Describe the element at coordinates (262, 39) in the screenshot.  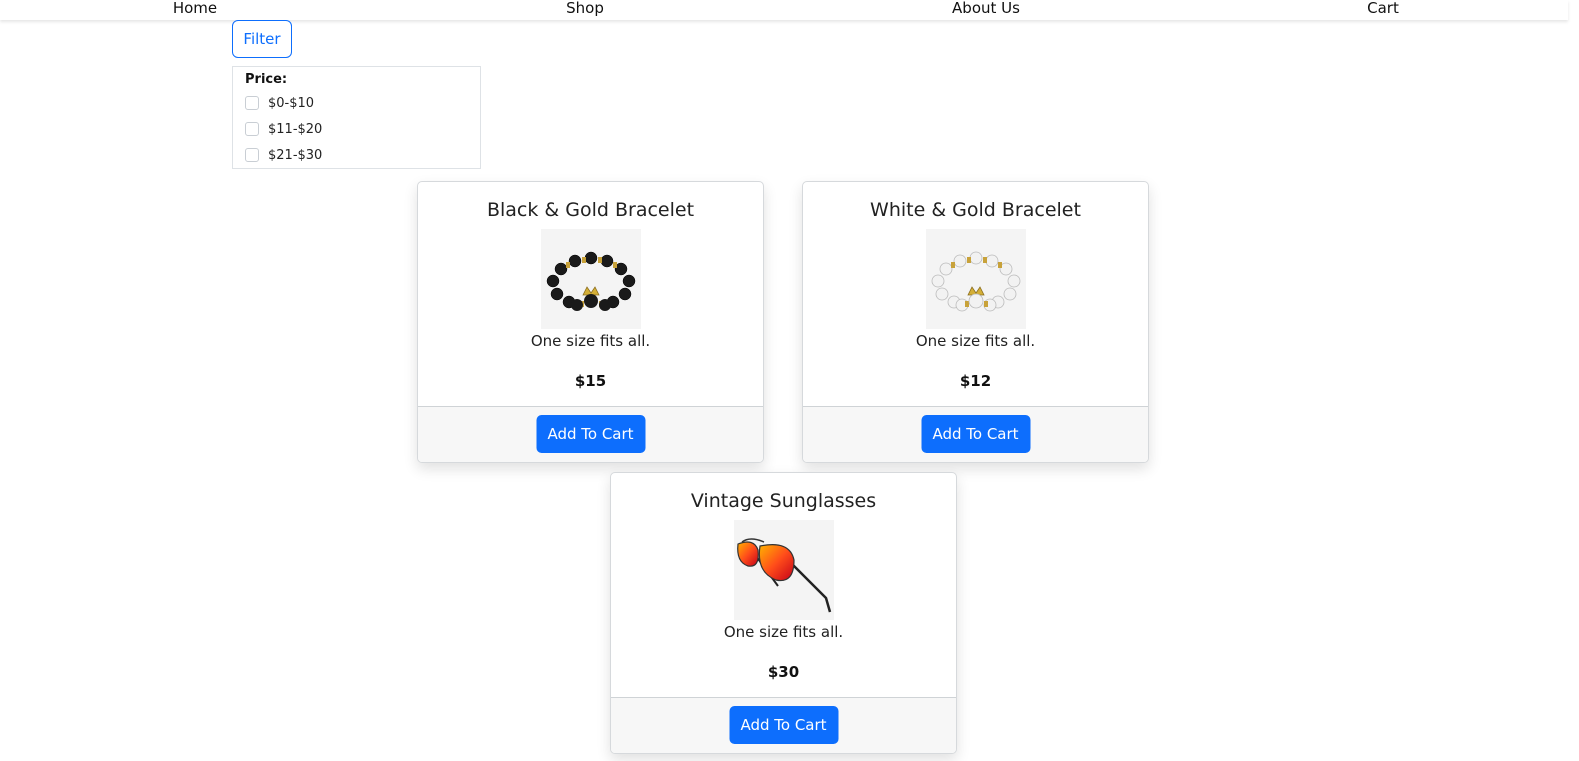
I see `filter-button: Filter` at that location.